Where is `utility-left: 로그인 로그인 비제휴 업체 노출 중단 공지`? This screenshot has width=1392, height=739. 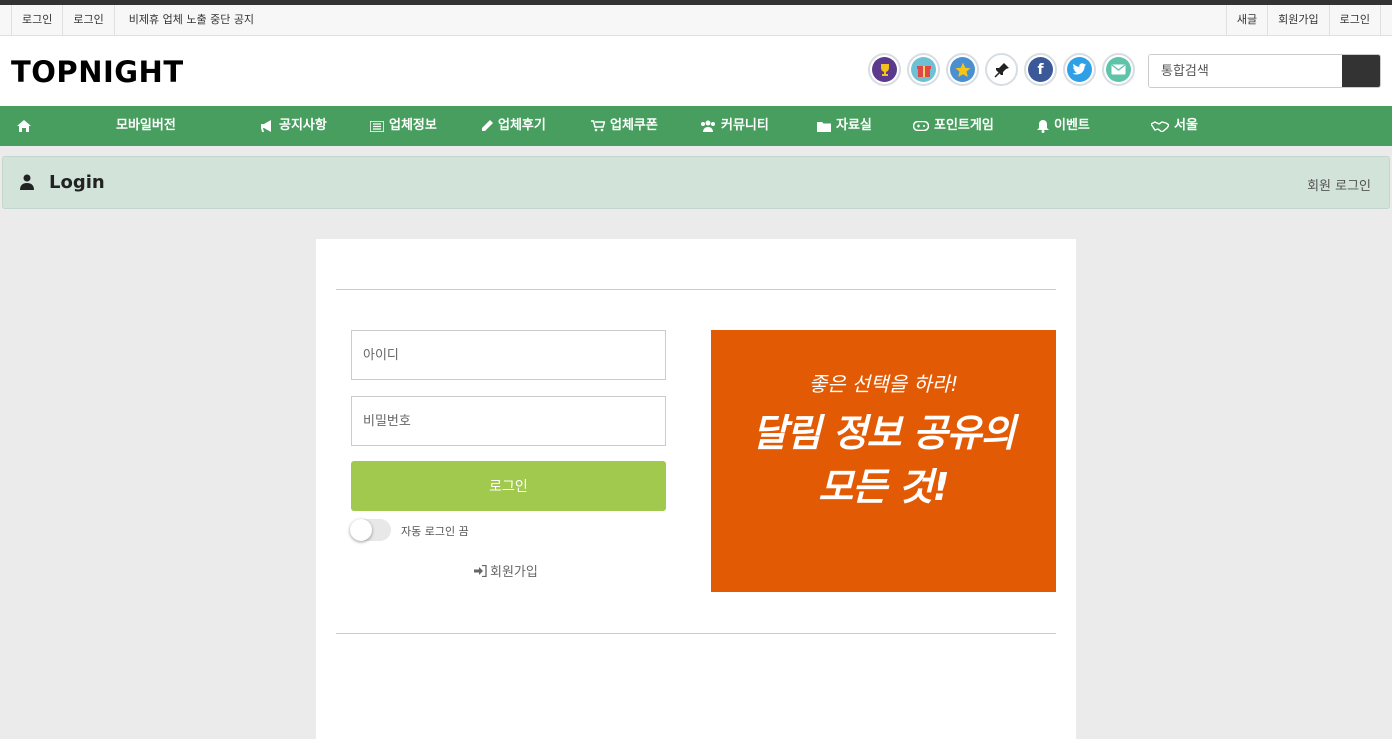
utility-left: 로그인 로그인 비제휴 업체 노출 중단 공지 is located at coordinates (137, 20).